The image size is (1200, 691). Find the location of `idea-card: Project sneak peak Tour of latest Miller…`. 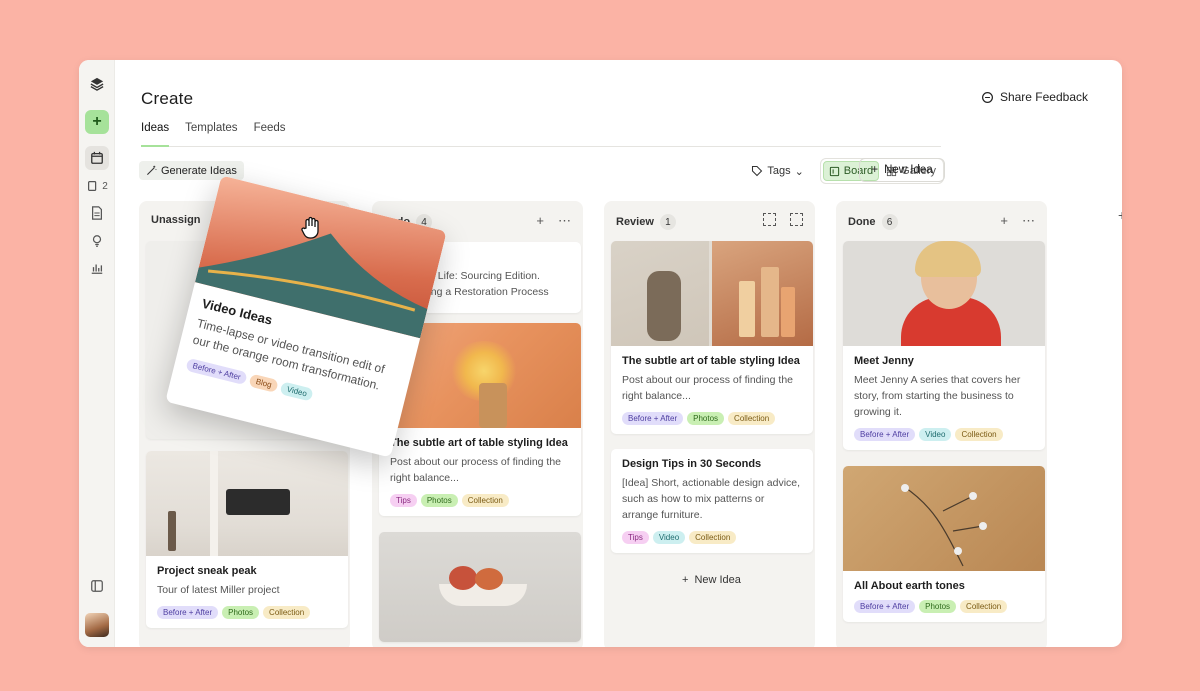

idea-card: Project sneak peak Tour of latest Miller… is located at coordinates (247, 539).